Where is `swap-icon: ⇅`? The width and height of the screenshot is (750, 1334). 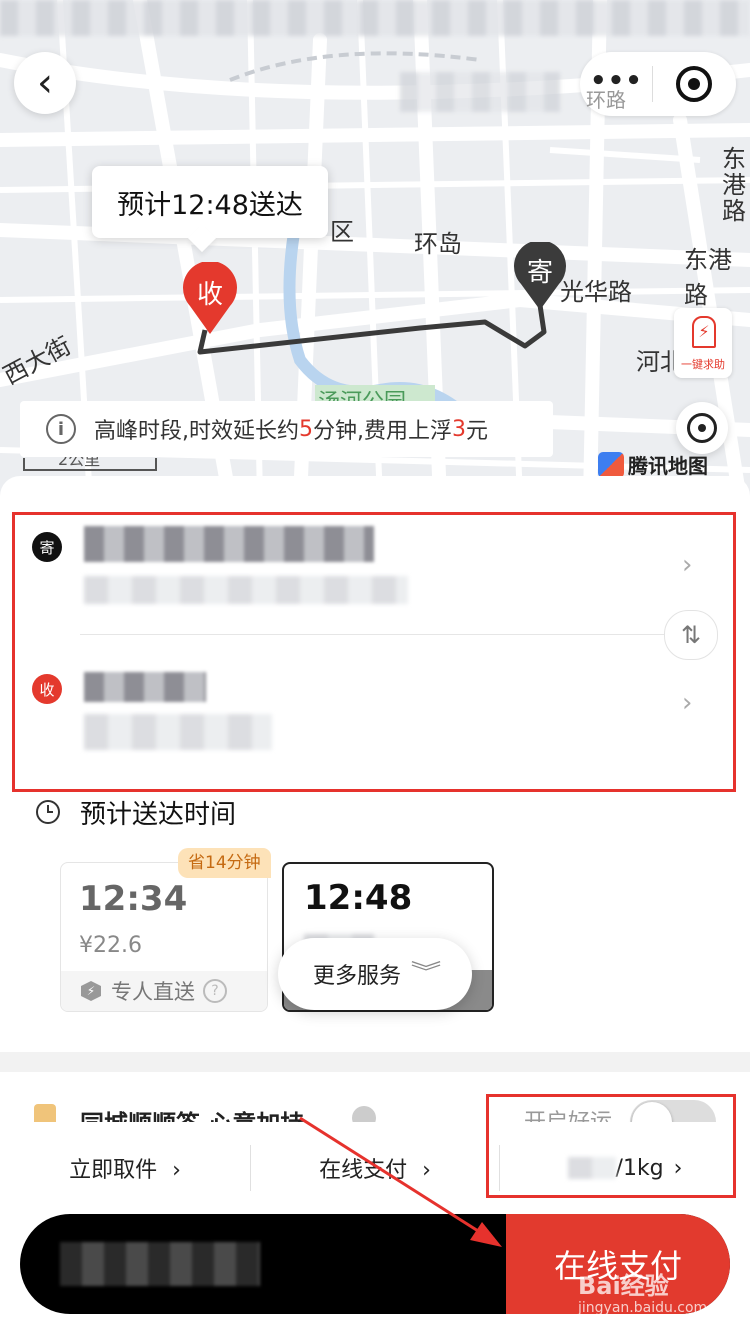 swap-icon: ⇅ is located at coordinates (691, 635).